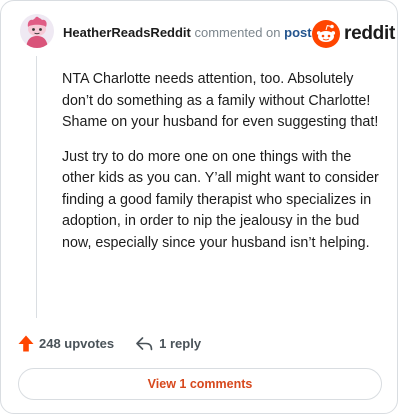  I want to click on reply-arrow-icon, so click(144, 343).